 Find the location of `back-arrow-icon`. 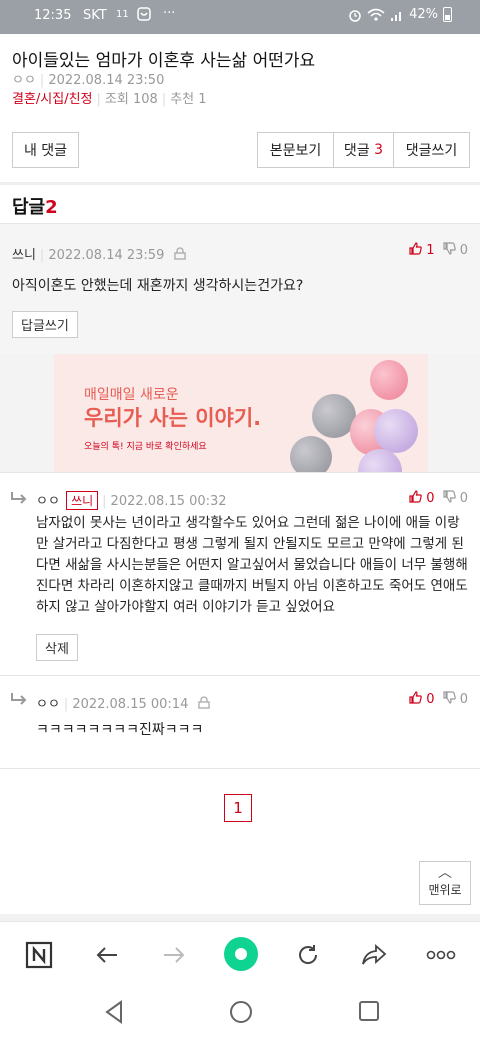

back-arrow-icon is located at coordinates (106, 955).